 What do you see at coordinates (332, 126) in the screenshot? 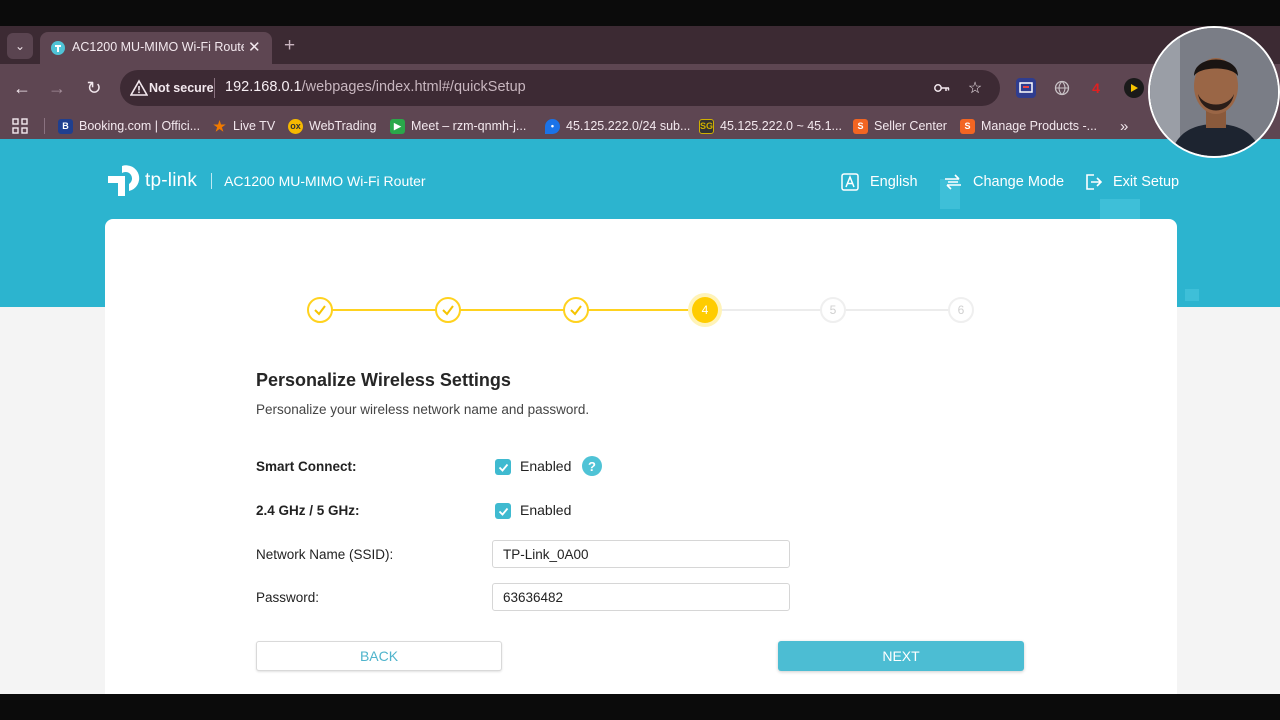
I see `bookmark-webtrading: ox WebTrading` at bounding box center [332, 126].